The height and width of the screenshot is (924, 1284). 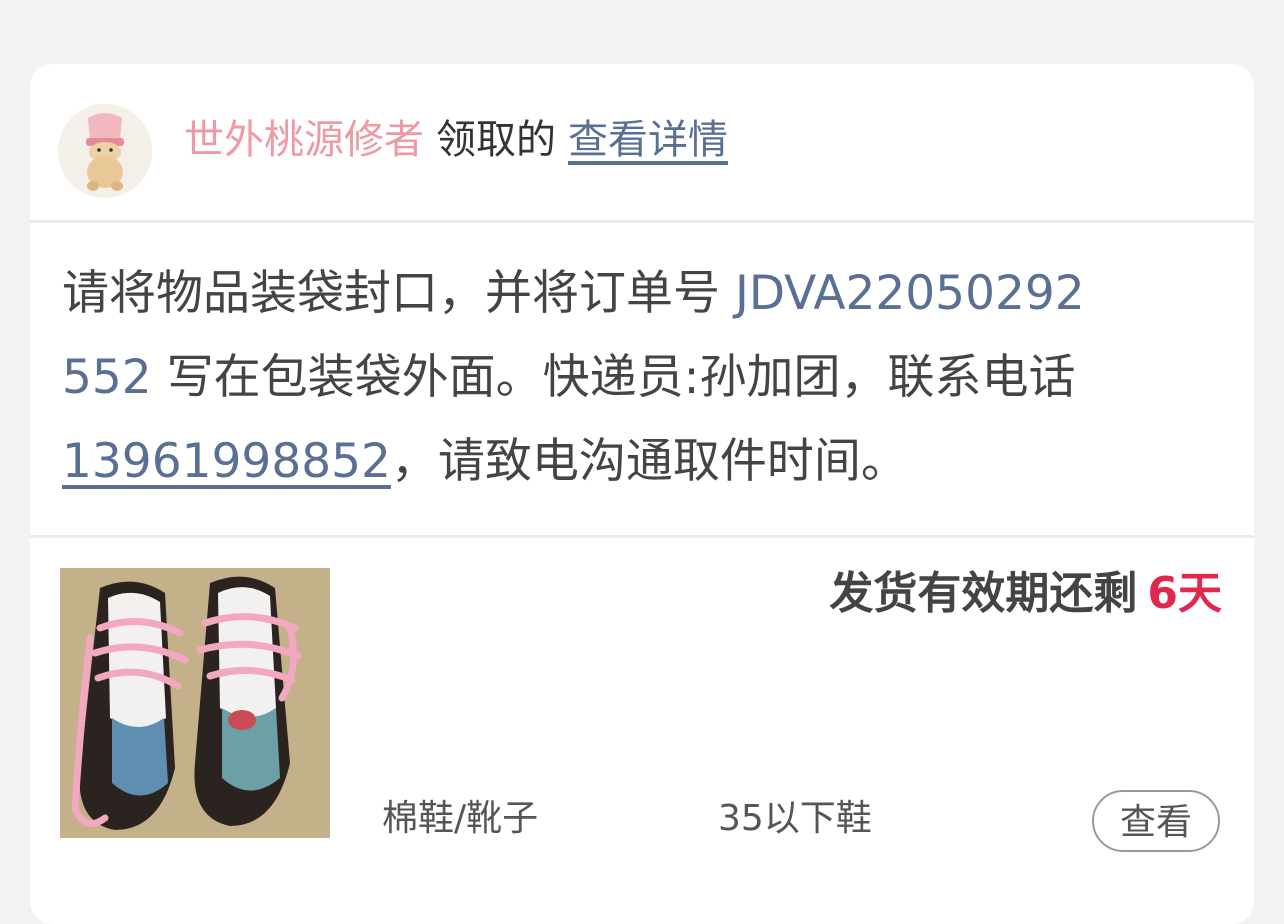 I want to click on message-line-1: 请将物品装袋封口，并将订单号 JDVA22050292, so click(x=573, y=294).